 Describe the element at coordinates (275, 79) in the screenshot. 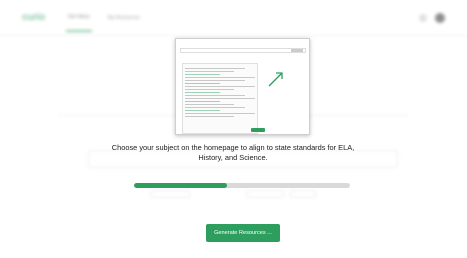

I see `pointer-arrow-icon` at that location.